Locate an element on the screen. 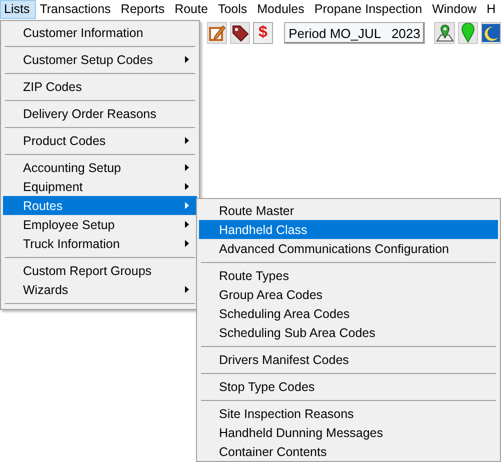 The image size is (501, 462). menu-bar-item: Reports is located at coordinates (143, 9).